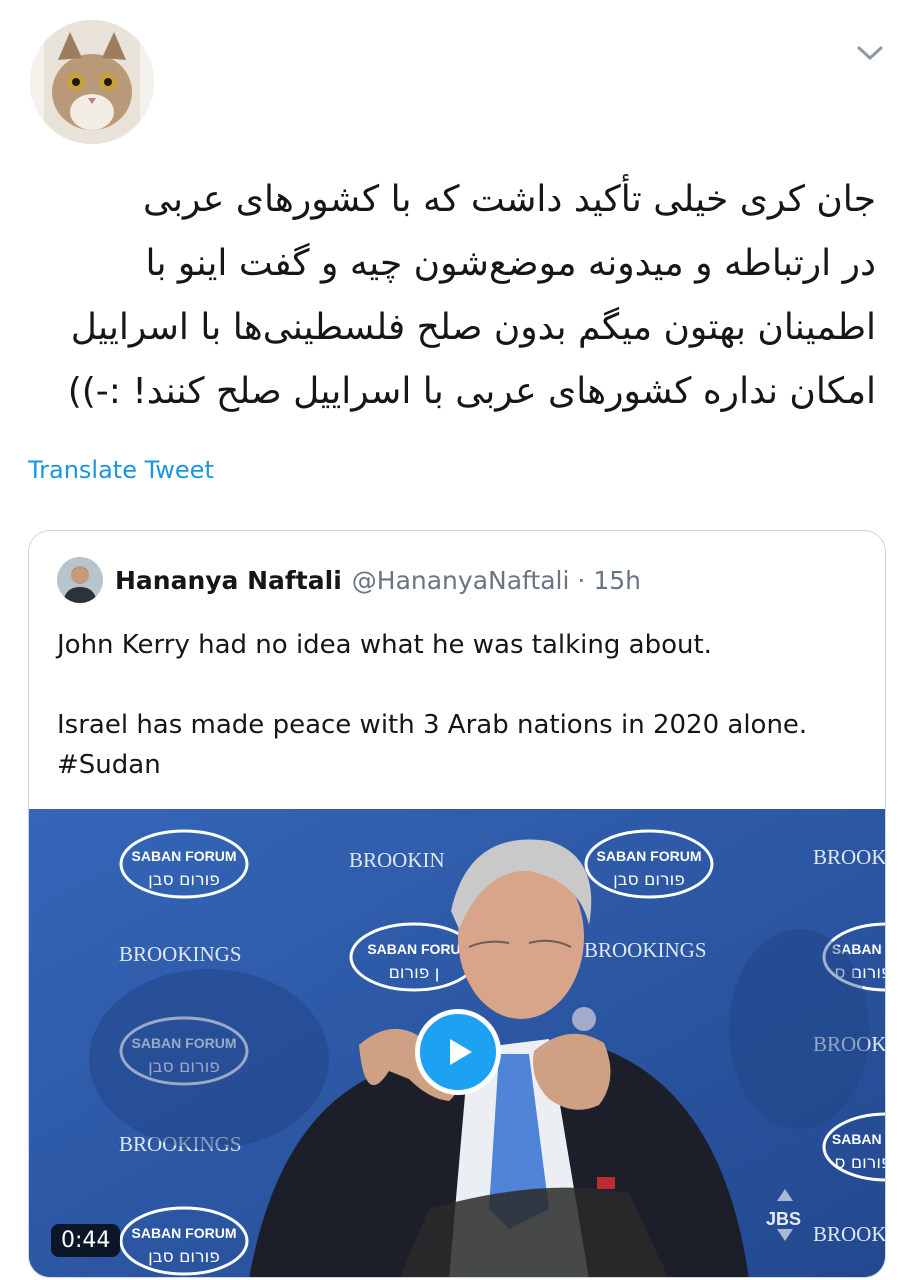 The height and width of the screenshot is (1280, 904). I want to click on cat-avatar-image, so click(92, 82).